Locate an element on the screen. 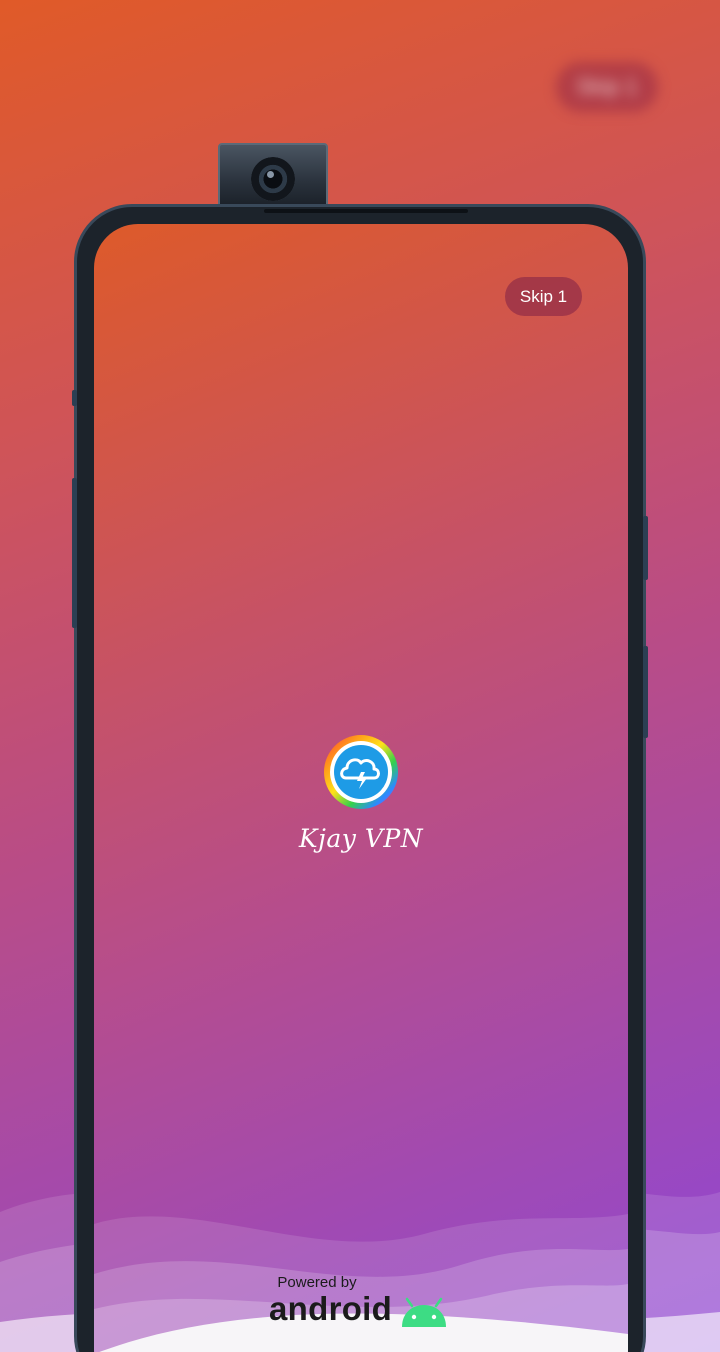 The image size is (720, 1352). background-skip-button-blurred: Skip 1 is located at coordinates (607, 87).